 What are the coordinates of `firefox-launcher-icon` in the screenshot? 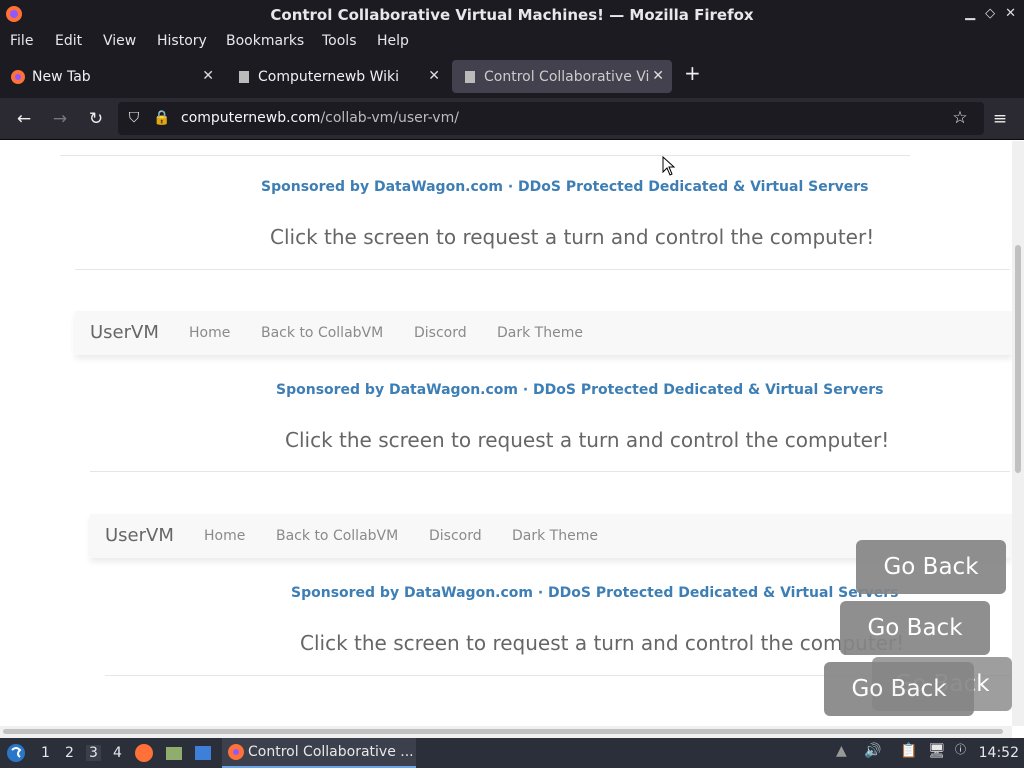 It's located at (144, 753).